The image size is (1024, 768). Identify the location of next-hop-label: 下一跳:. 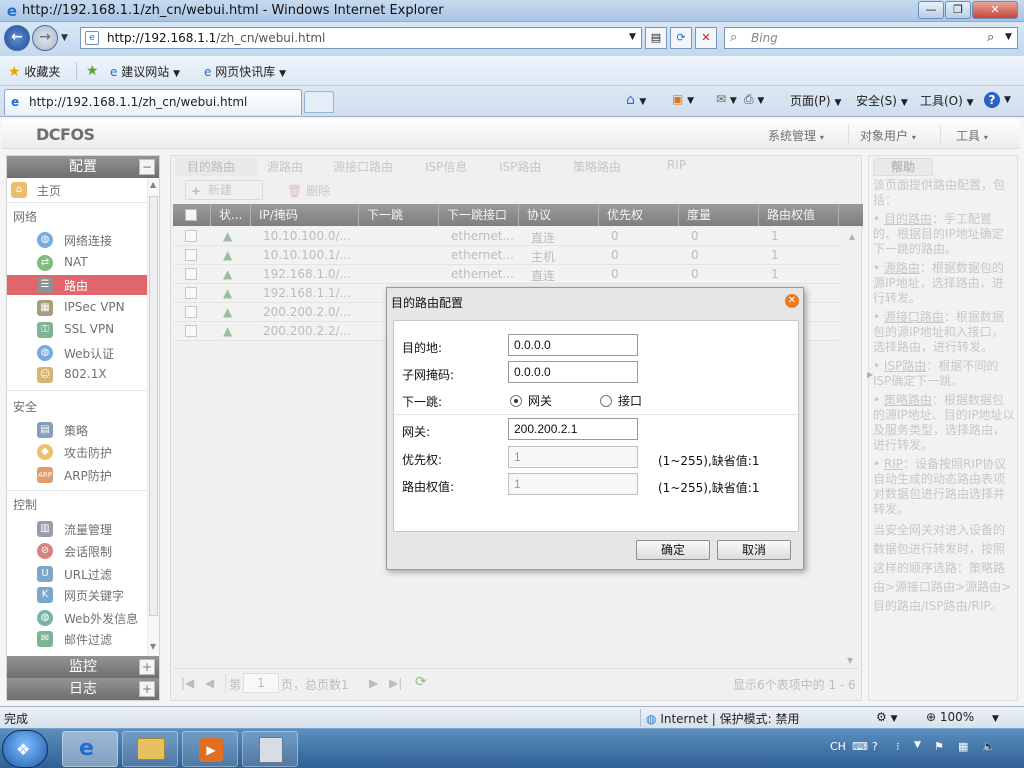
(422, 402).